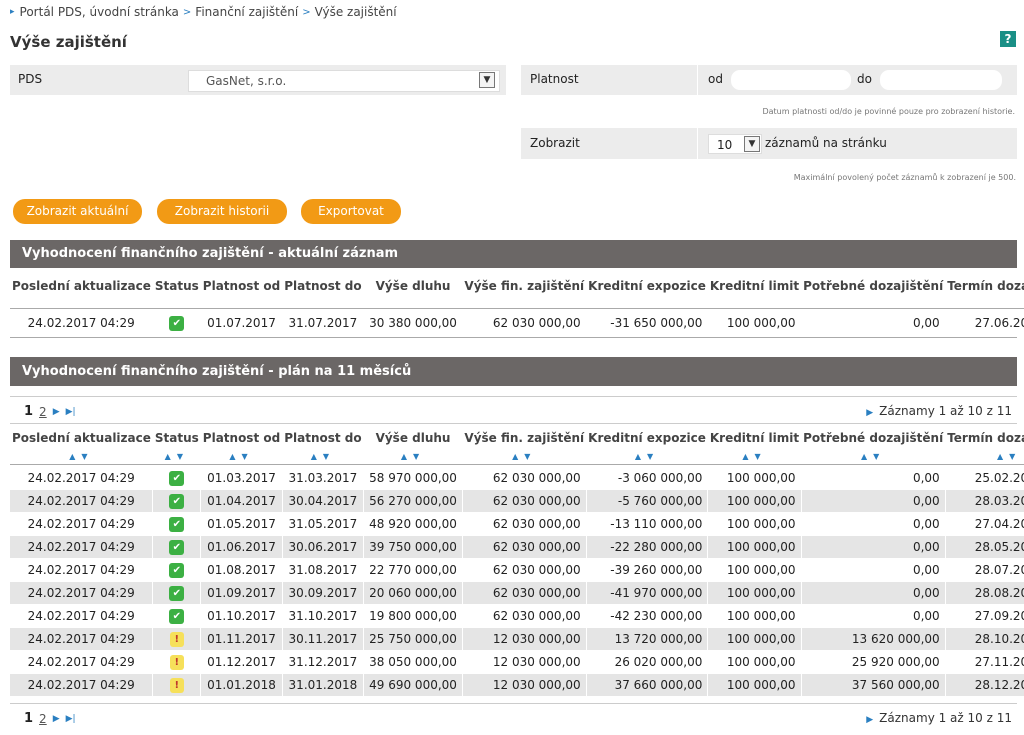 This screenshot has height=735, width=1024. I want to click on cell-needed: 13 620 000,00, so click(873, 639).